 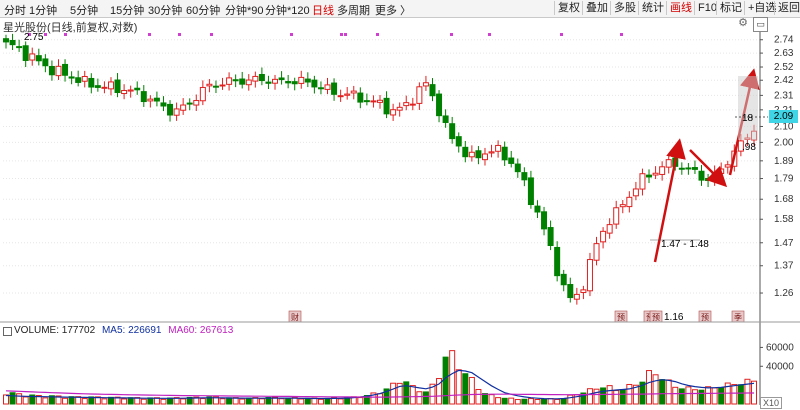 I want to click on period-15min: 15分钟, so click(x=127, y=10).